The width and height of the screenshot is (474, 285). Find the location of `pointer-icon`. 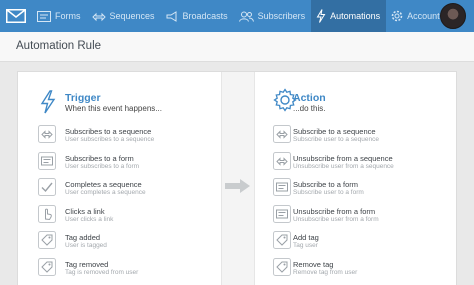

pointer-icon is located at coordinates (47, 213).